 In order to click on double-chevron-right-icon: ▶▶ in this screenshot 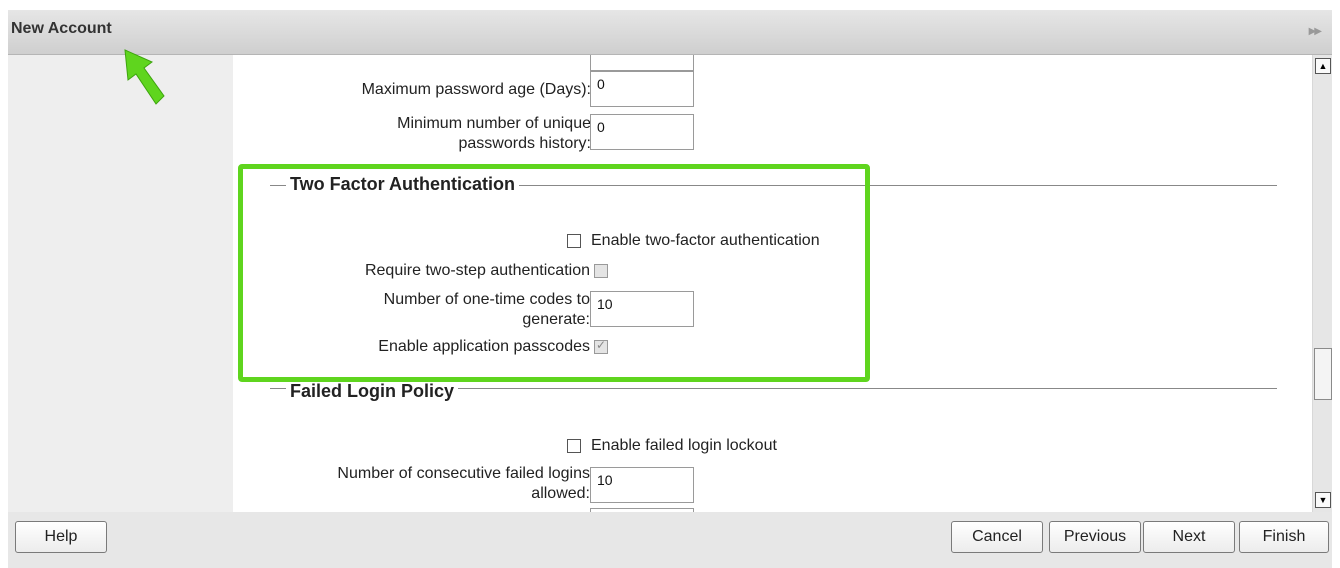, I will do `click(1315, 31)`.